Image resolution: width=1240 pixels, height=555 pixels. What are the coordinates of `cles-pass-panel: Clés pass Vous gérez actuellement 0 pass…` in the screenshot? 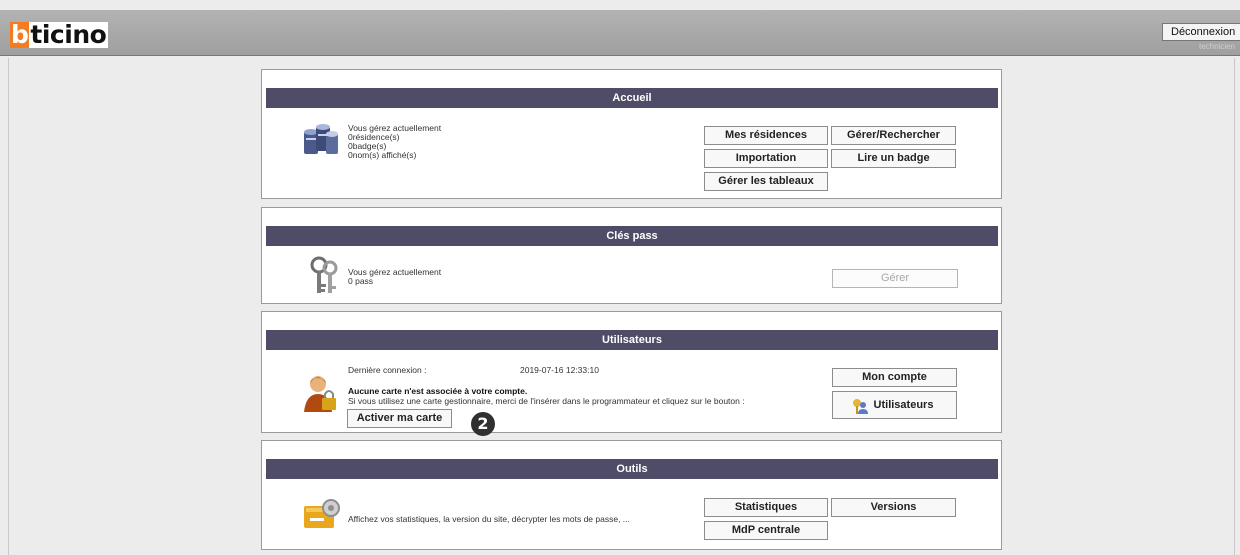 It's located at (631, 255).